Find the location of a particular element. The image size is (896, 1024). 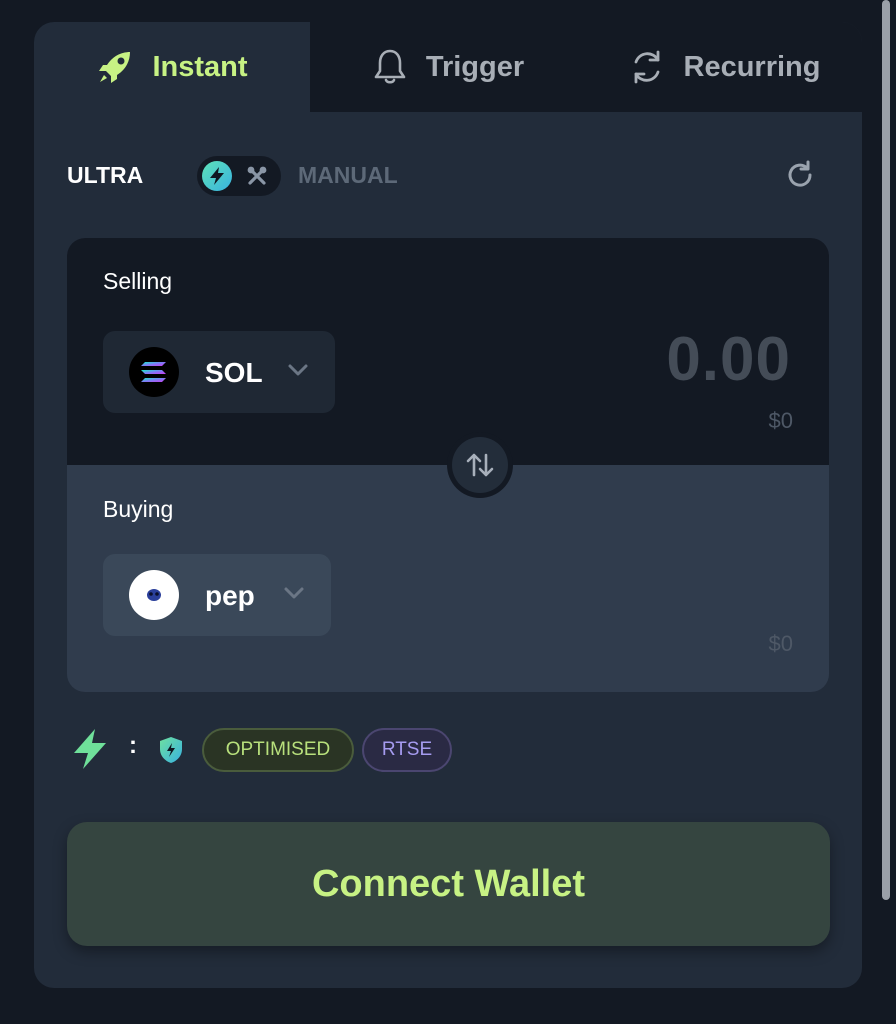

tab-recurring-label: Recurring is located at coordinates (752, 66).